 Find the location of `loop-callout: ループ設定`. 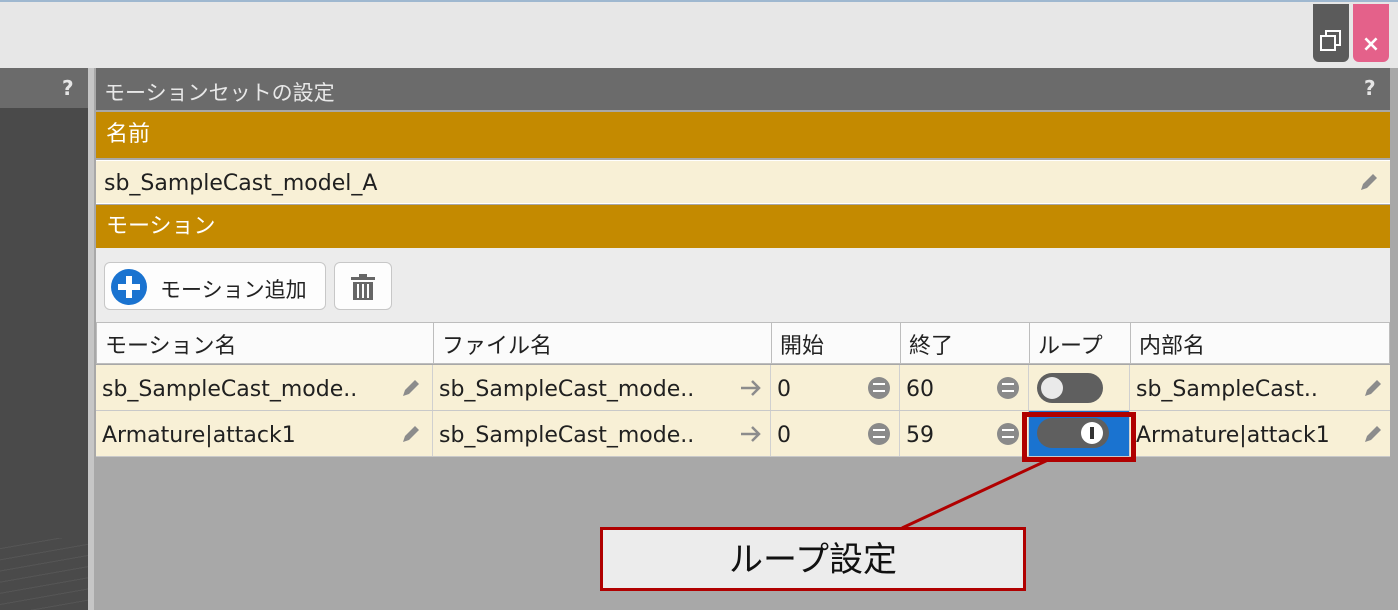

loop-callout: ループ設定 is located at coordinates (813, 559).